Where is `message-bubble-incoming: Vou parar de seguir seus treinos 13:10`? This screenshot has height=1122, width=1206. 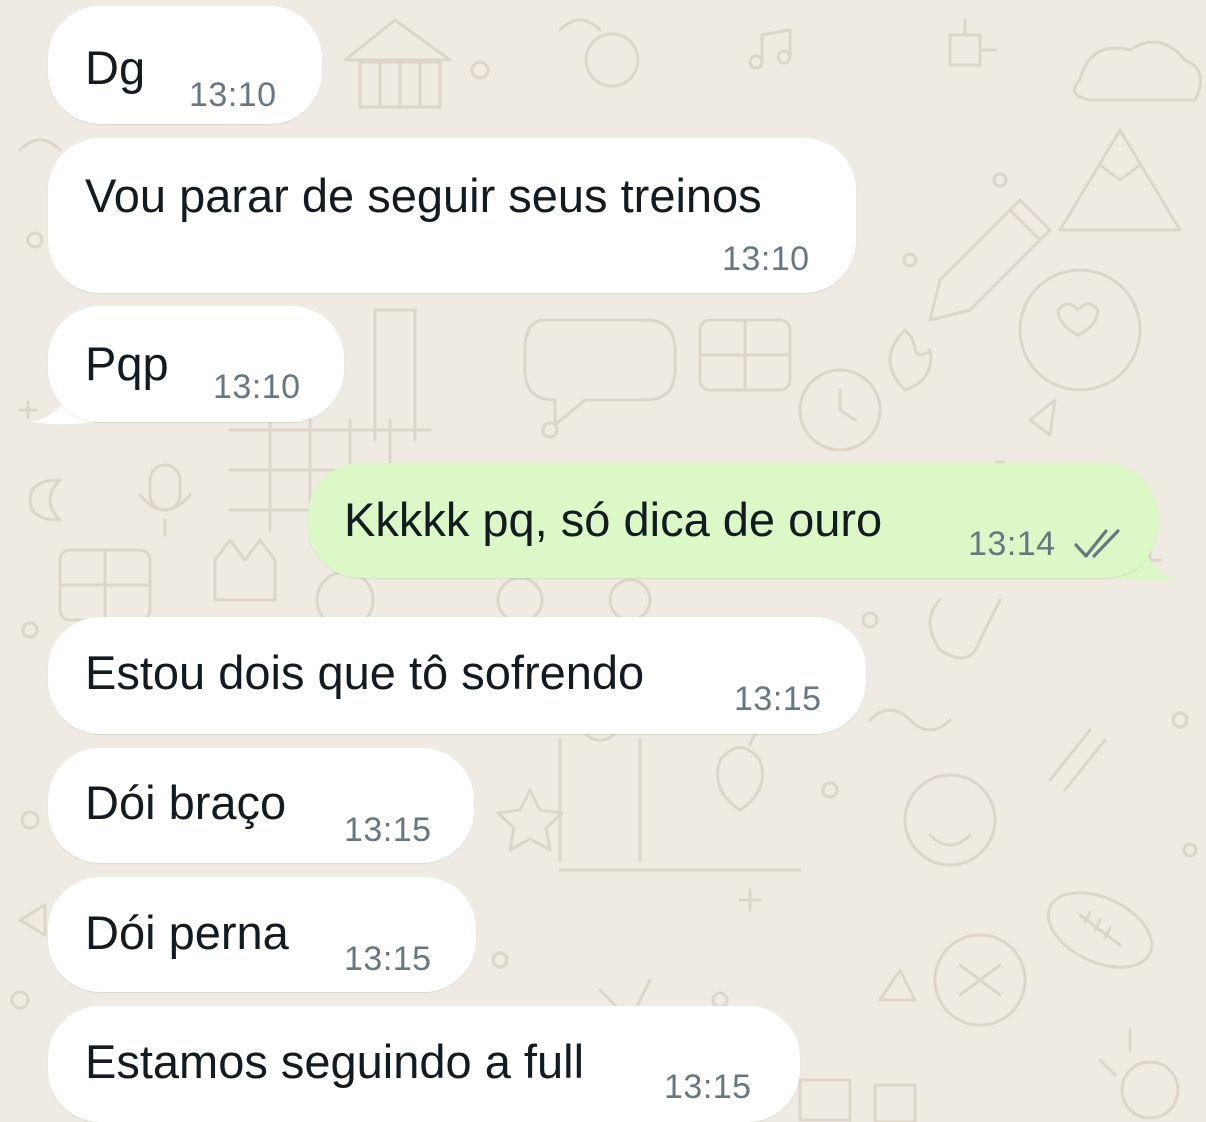 message-bubble-incoming: Vou parar de seguir seus treinos 13:10 is located at coordinates (452, 215).